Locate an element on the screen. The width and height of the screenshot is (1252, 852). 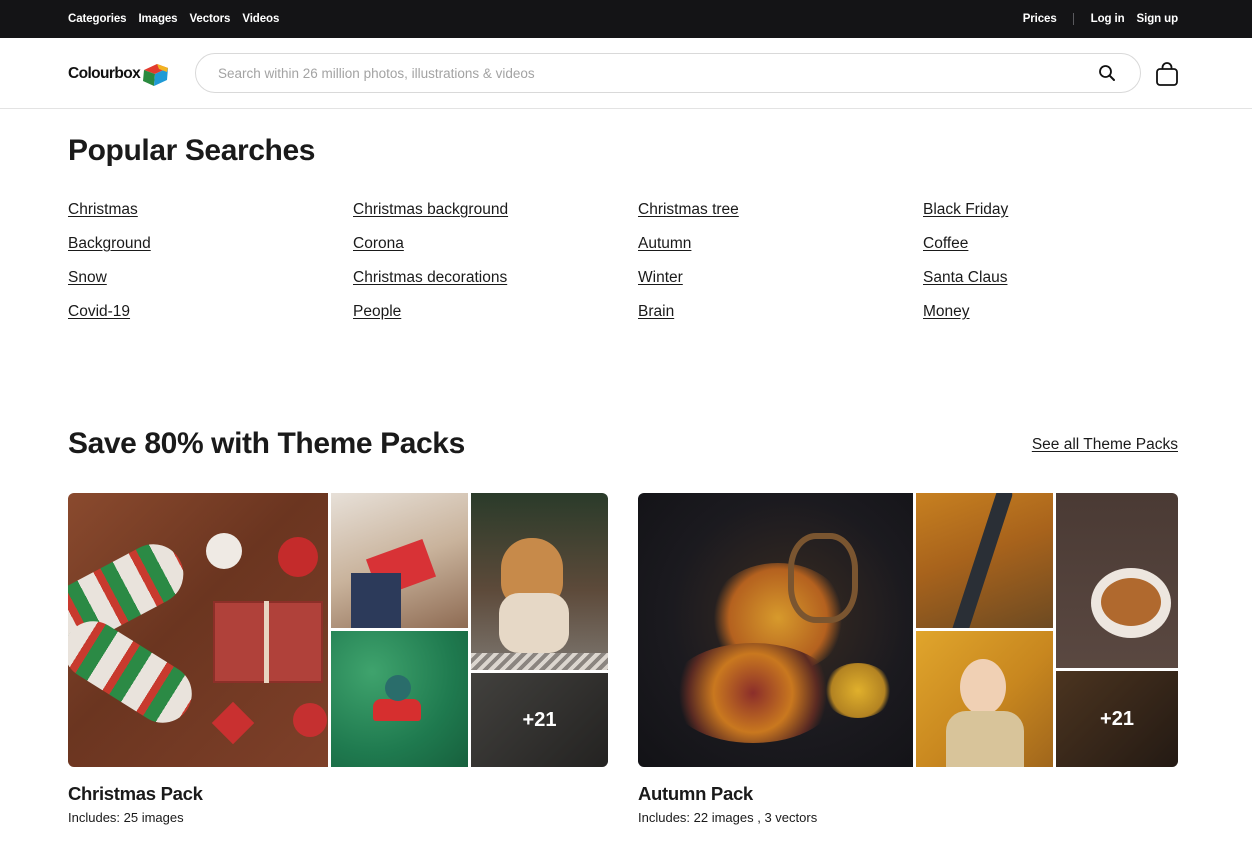
pack-image-dog is located at coordinates (539, 581).